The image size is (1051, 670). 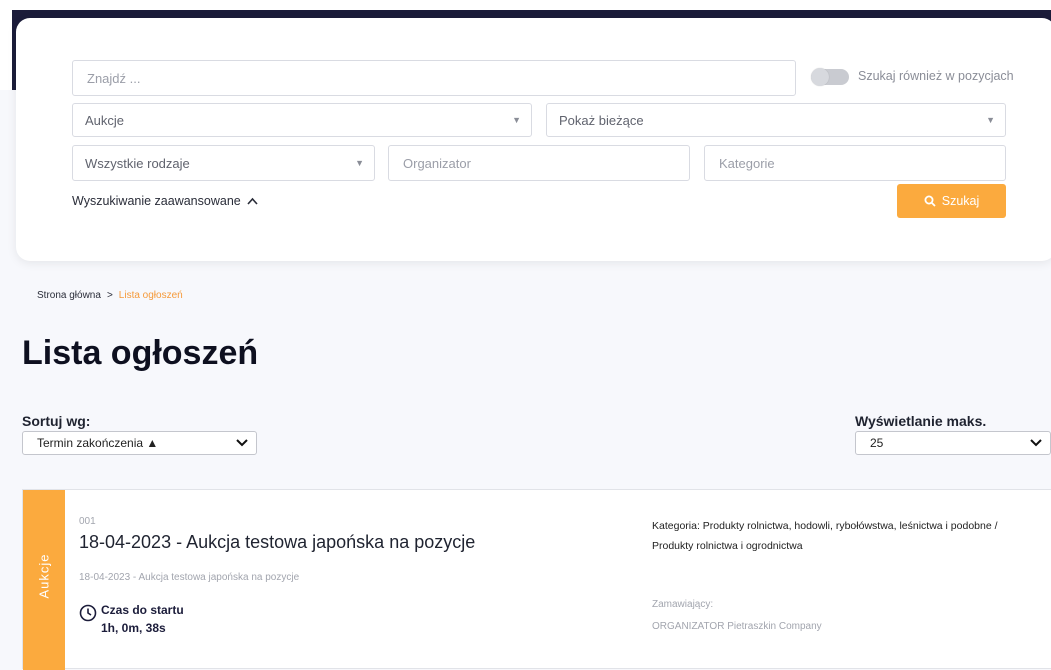 I want to click on ribbon-label: Aukcje, so click(x=44, y=576).